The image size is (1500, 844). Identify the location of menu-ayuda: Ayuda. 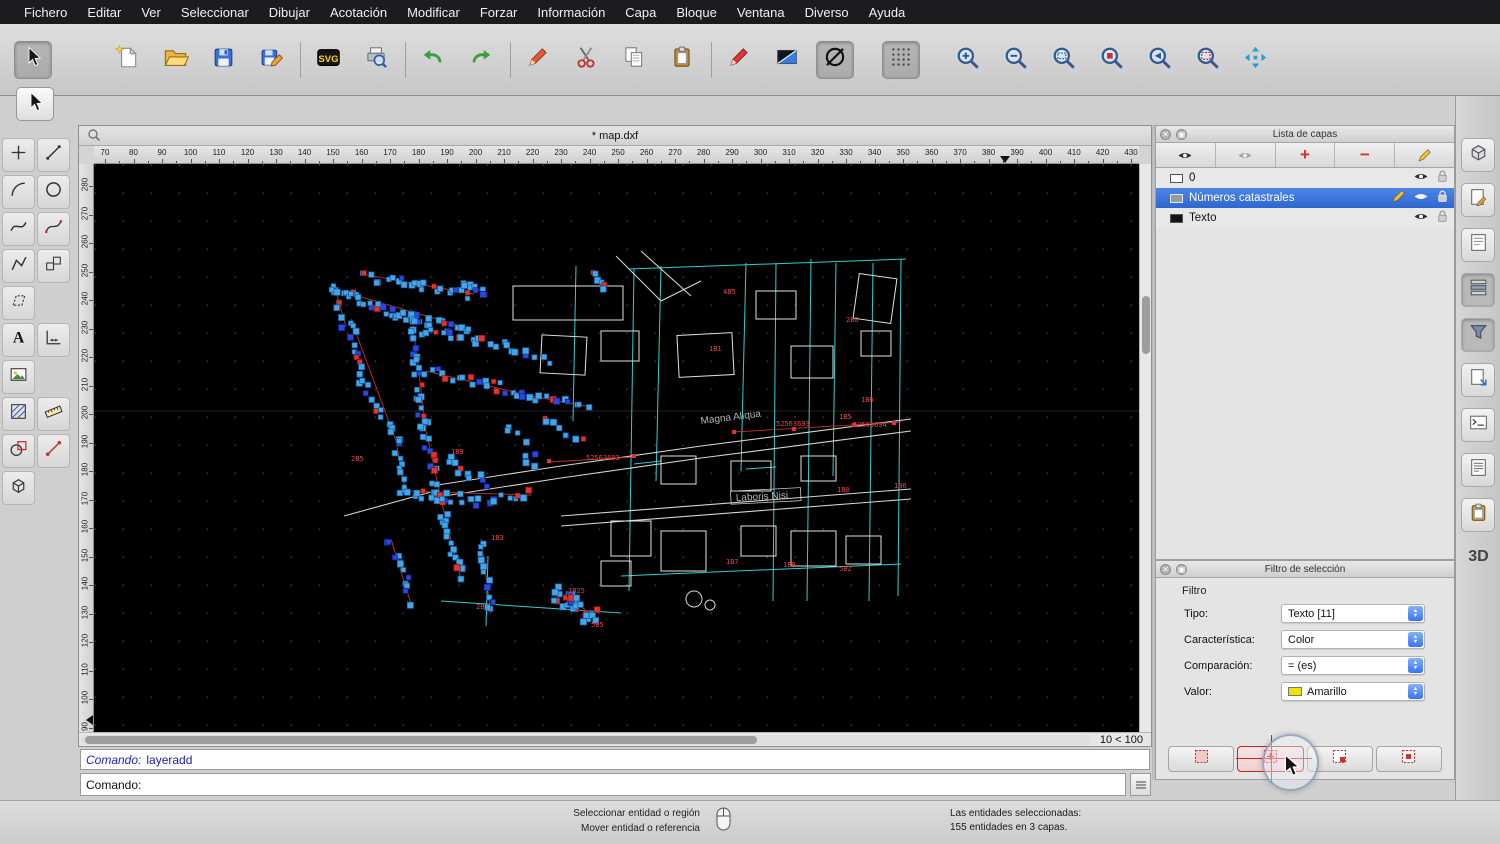
(887, 12).